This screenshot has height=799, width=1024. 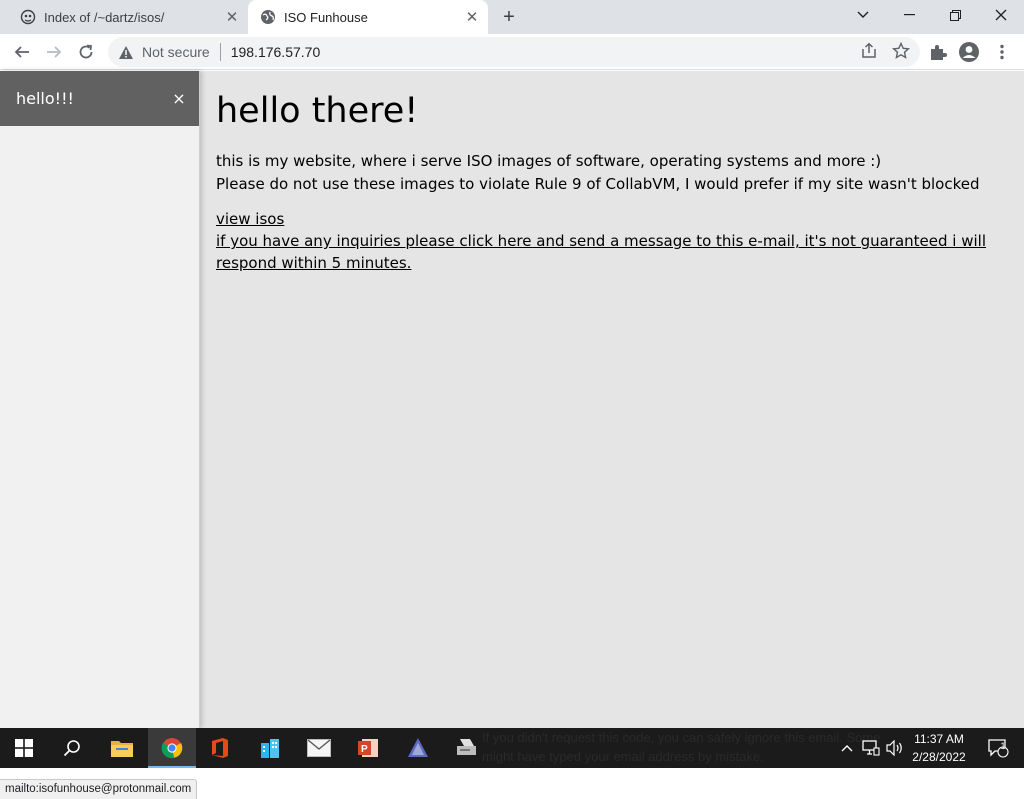 What do you see at coordinates (939, 739) in the screenshot?
I see `clock-time: 11:37 AM` at bounding box center [939, 739].